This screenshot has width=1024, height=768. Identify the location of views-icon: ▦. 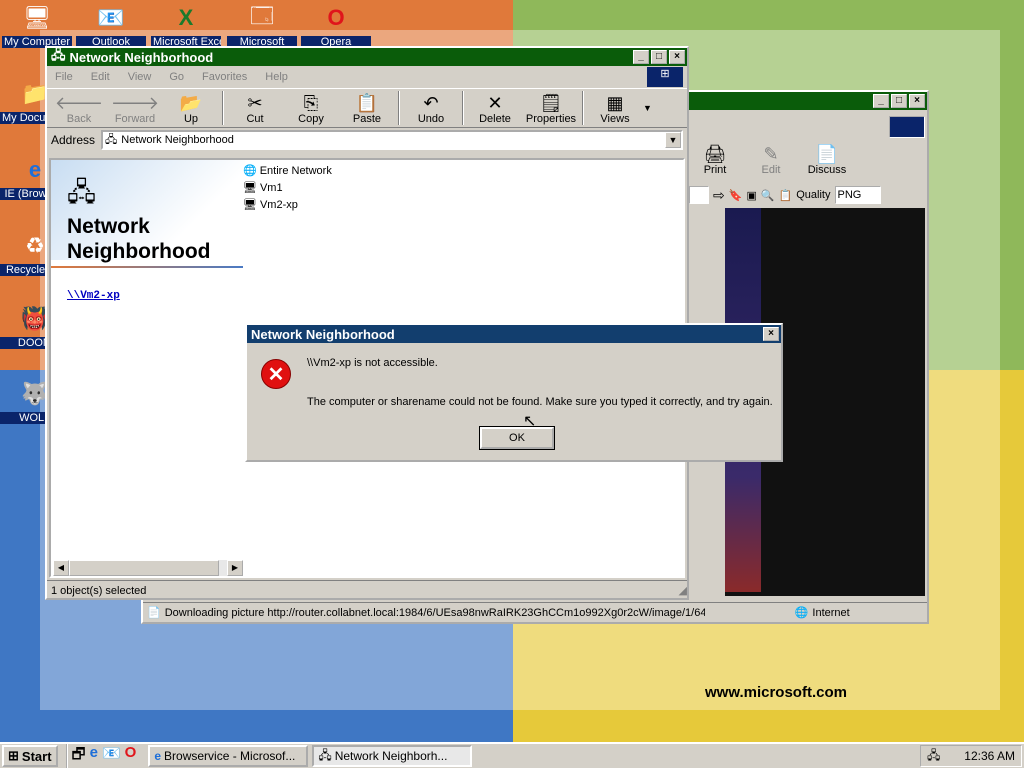
(615, 103).